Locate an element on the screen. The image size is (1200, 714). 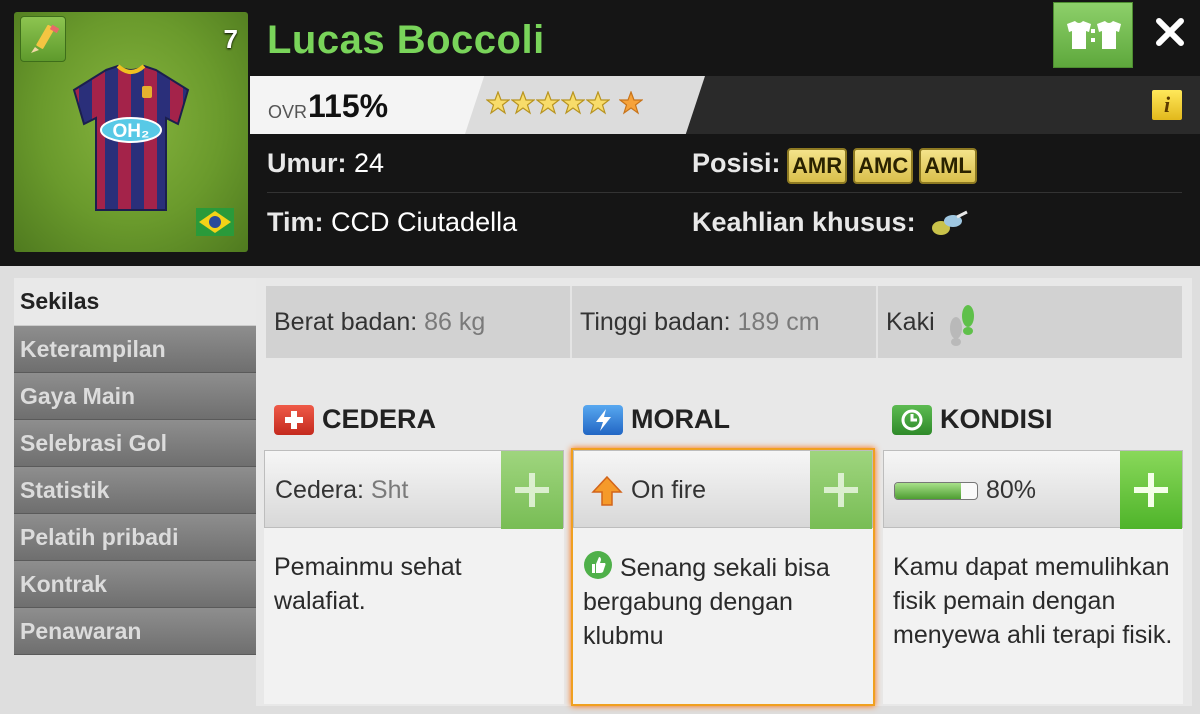
sidebar-item-penawaran: Penawaran is located at coordinates (135, 631).